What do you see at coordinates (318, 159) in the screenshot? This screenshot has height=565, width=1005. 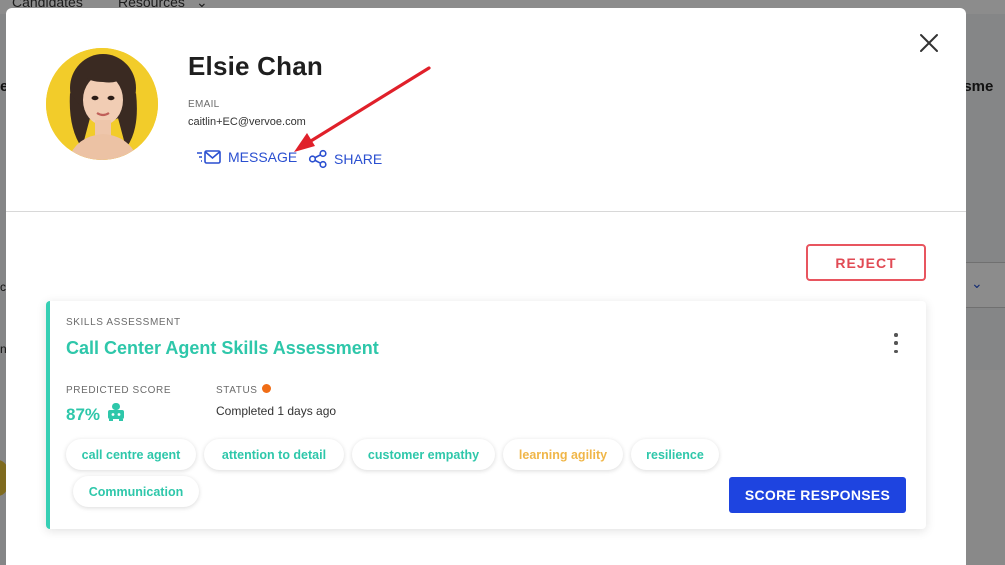 I see `share-icon` at bounding box center [318, 159].